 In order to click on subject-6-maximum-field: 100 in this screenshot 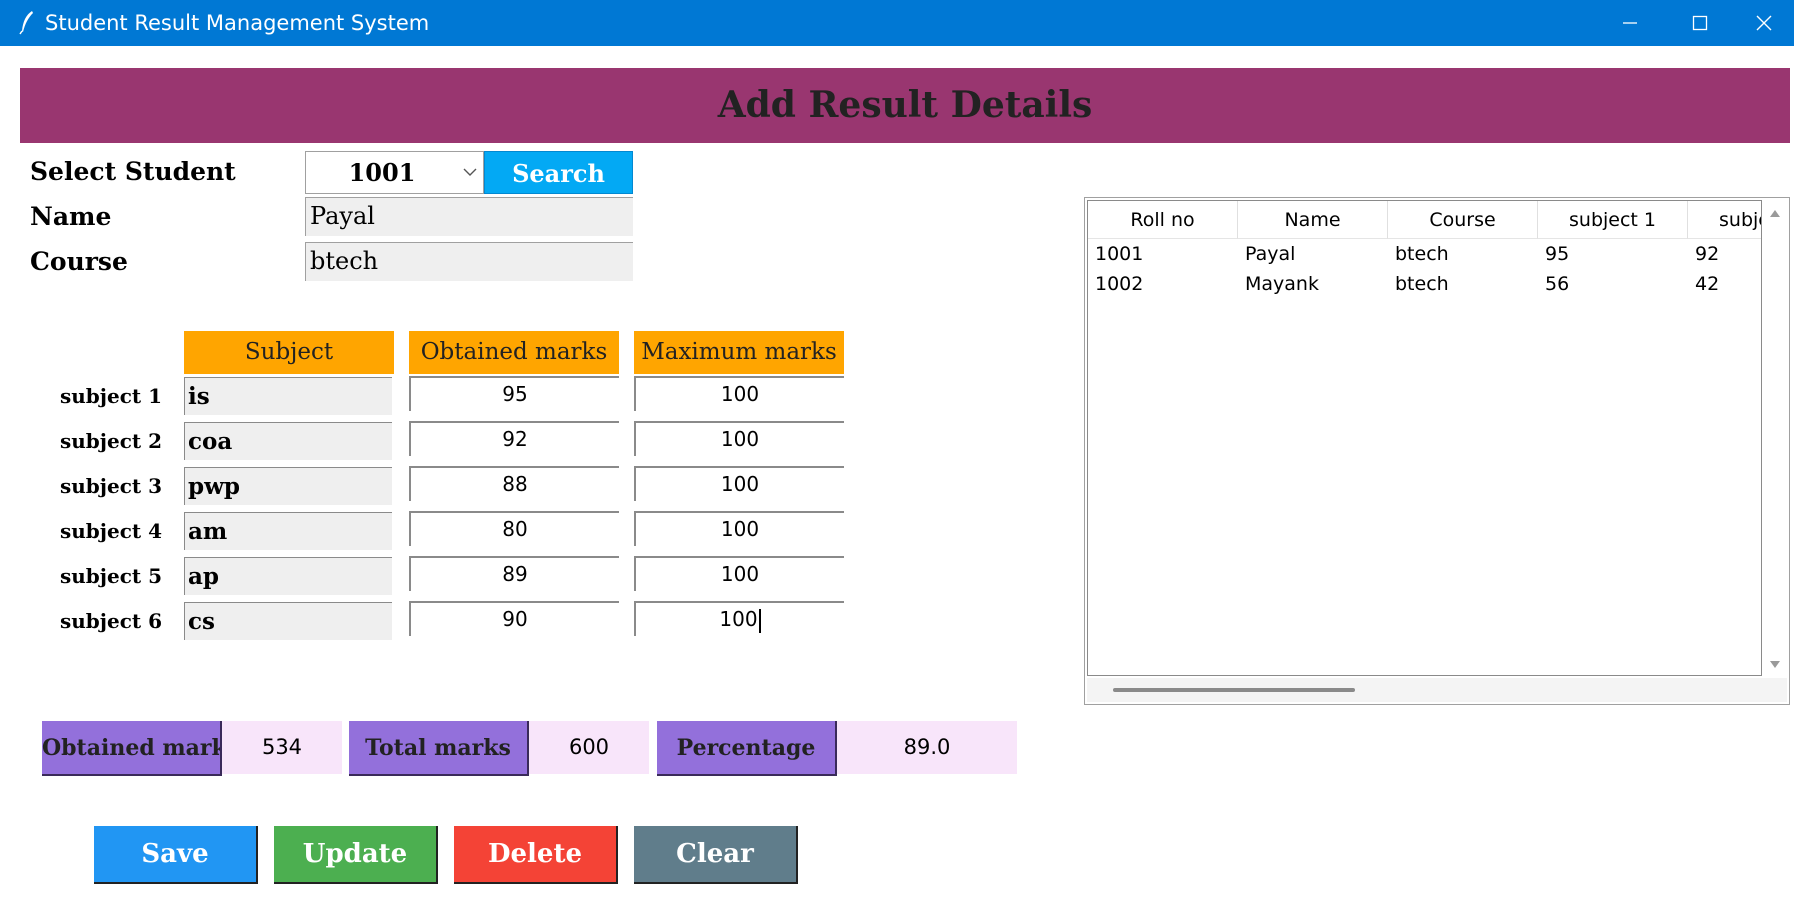, I will do `click(739, 618)`.